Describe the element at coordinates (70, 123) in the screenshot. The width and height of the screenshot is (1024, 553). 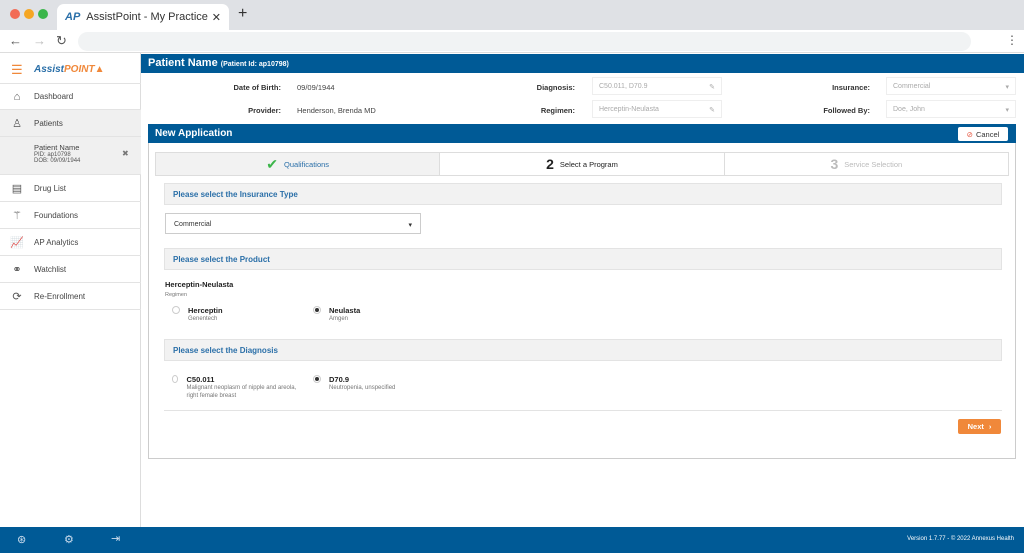
I see `sidebar-item-patients: ♙ Patients` at that location.